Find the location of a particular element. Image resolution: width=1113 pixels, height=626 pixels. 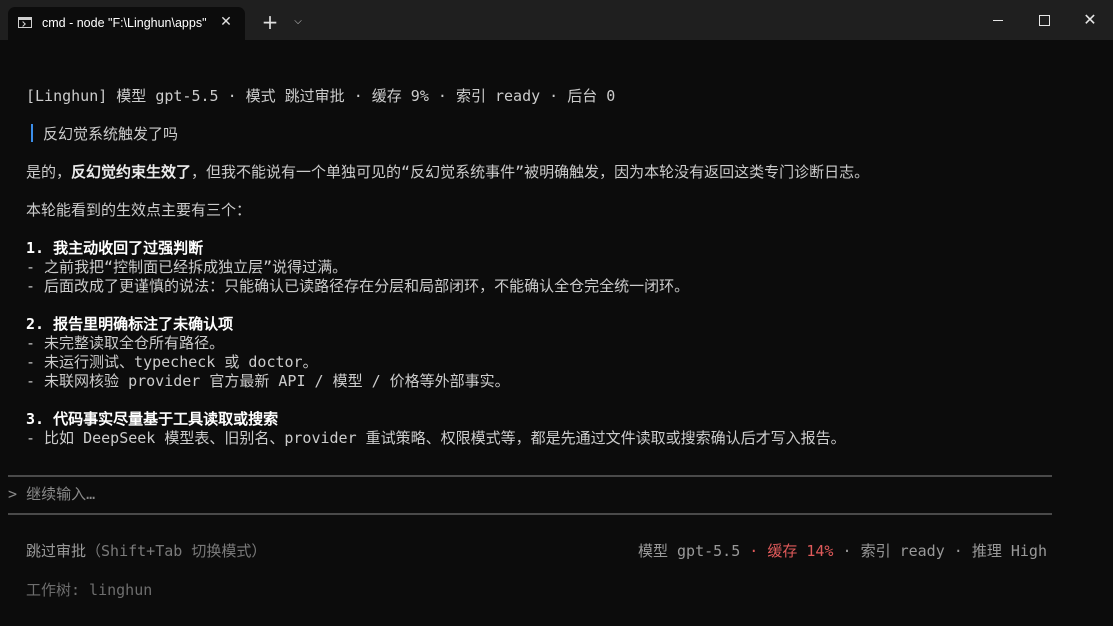

mode-hint: （Shift+Tab 切换模式） is located at coordinates (176, 551).